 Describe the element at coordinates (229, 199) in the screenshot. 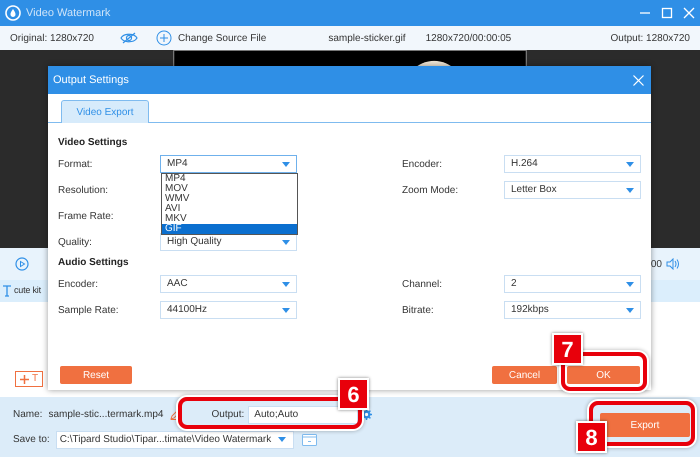

I see `dropdown-option: WMV` at that location.